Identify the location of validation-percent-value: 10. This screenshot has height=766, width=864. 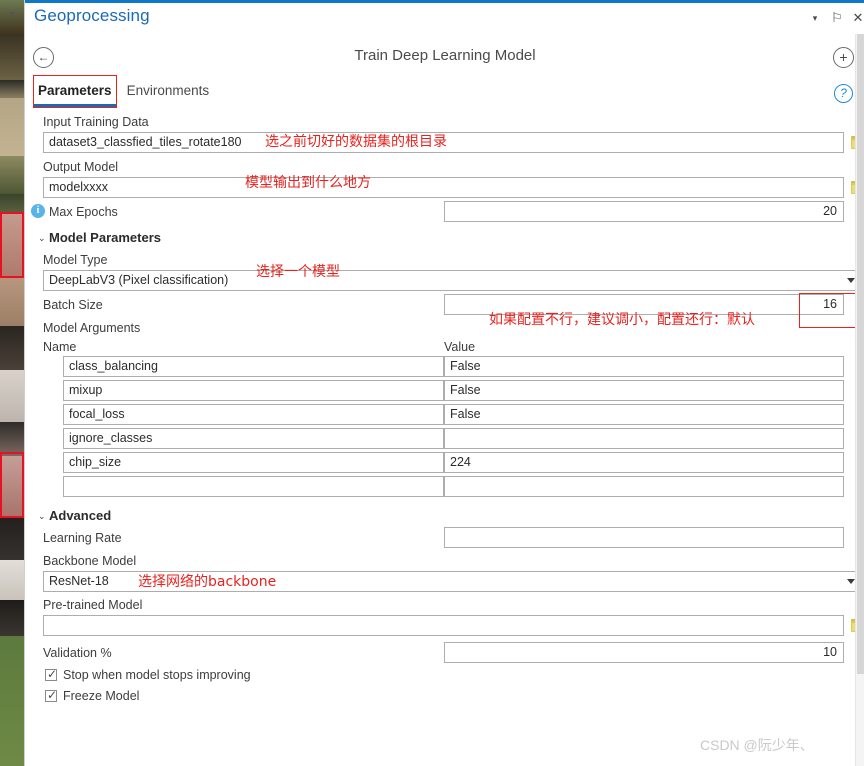
(830, 652).